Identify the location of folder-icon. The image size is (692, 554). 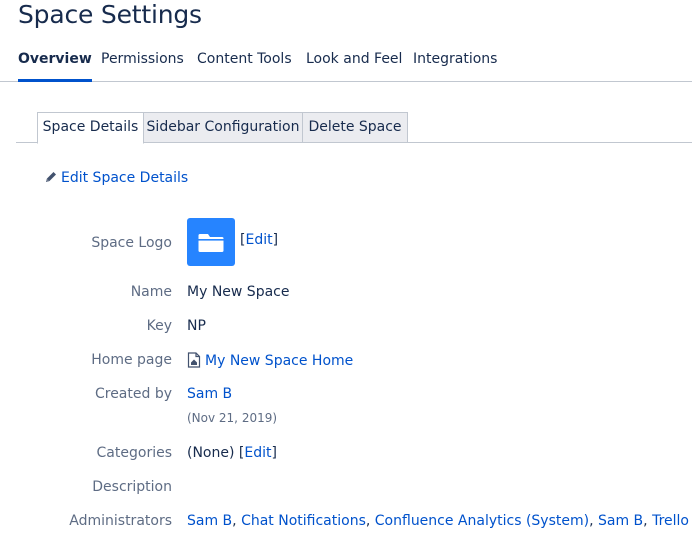
(211, 243).